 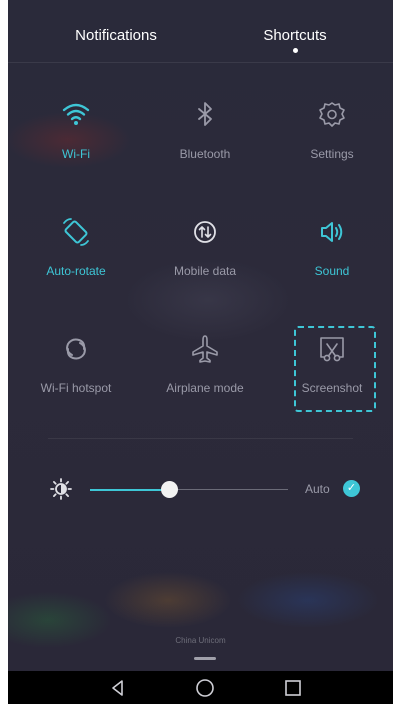 What do you see at coordinates (205, 154) in the screenshot?
I see `bluetooth-label: Bluetooth` at bounding box center [205, 154].